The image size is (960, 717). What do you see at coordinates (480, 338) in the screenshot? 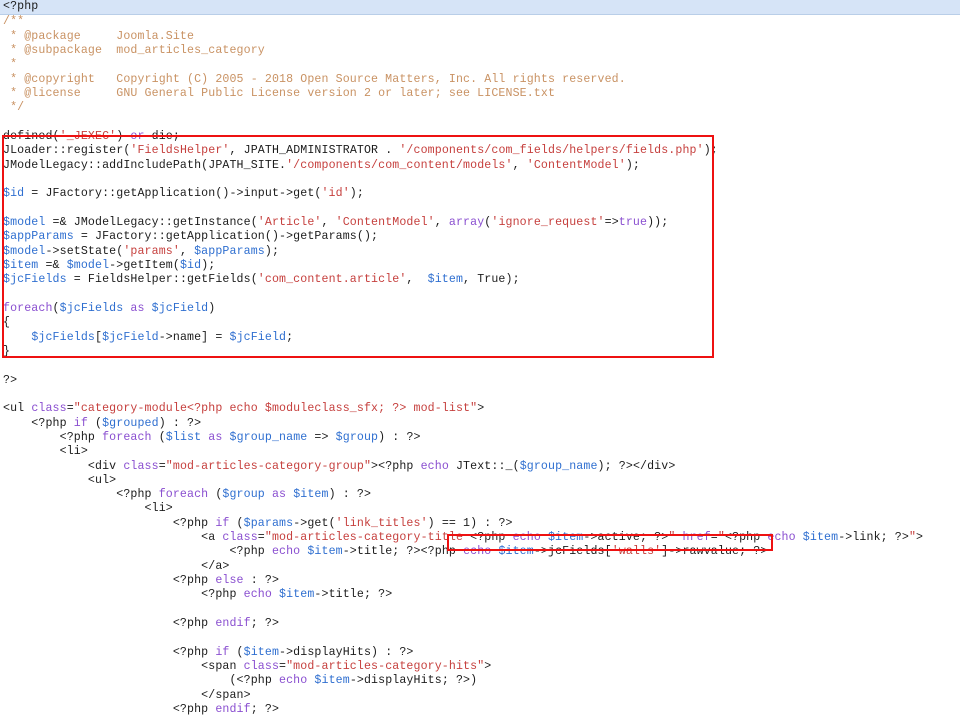
I see `code-line: $jcFields[$jcField->name] = $jcField;` at bounding box center [480, 338].